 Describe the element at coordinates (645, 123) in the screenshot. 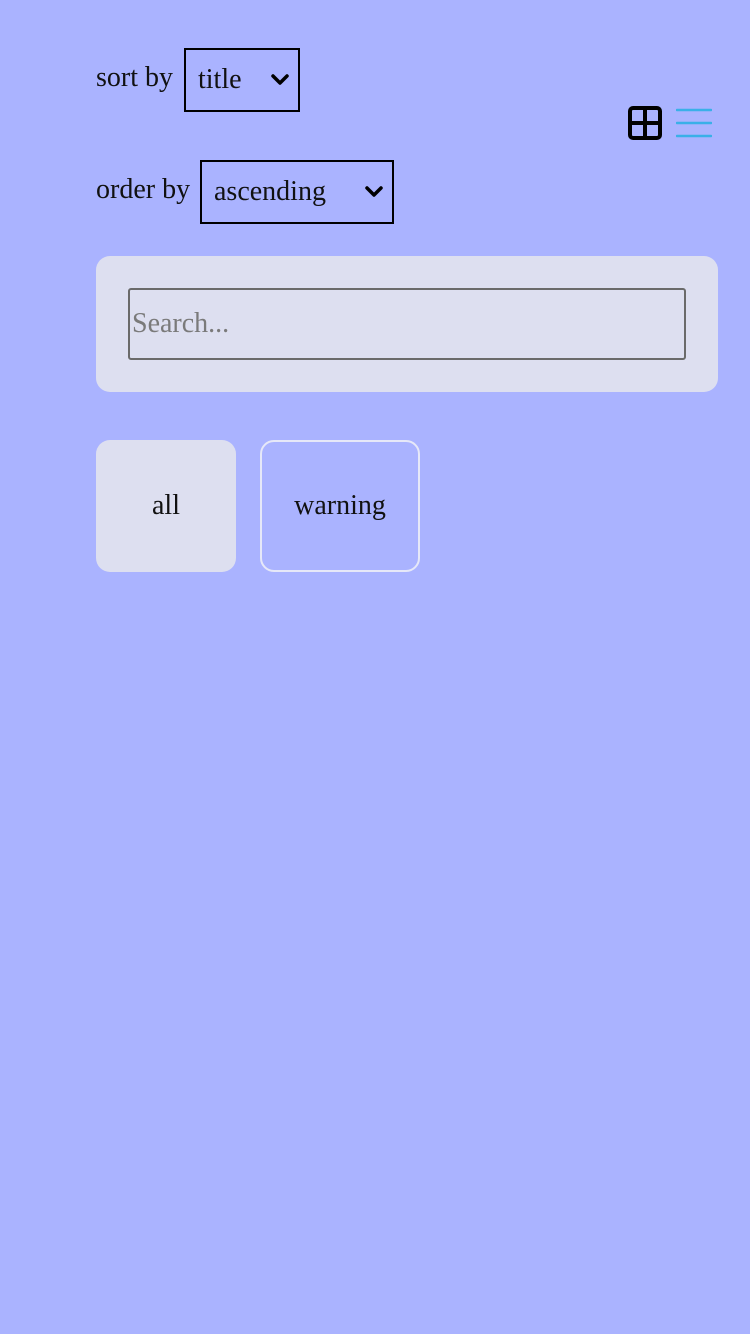

I see `grid-icon` at that location.